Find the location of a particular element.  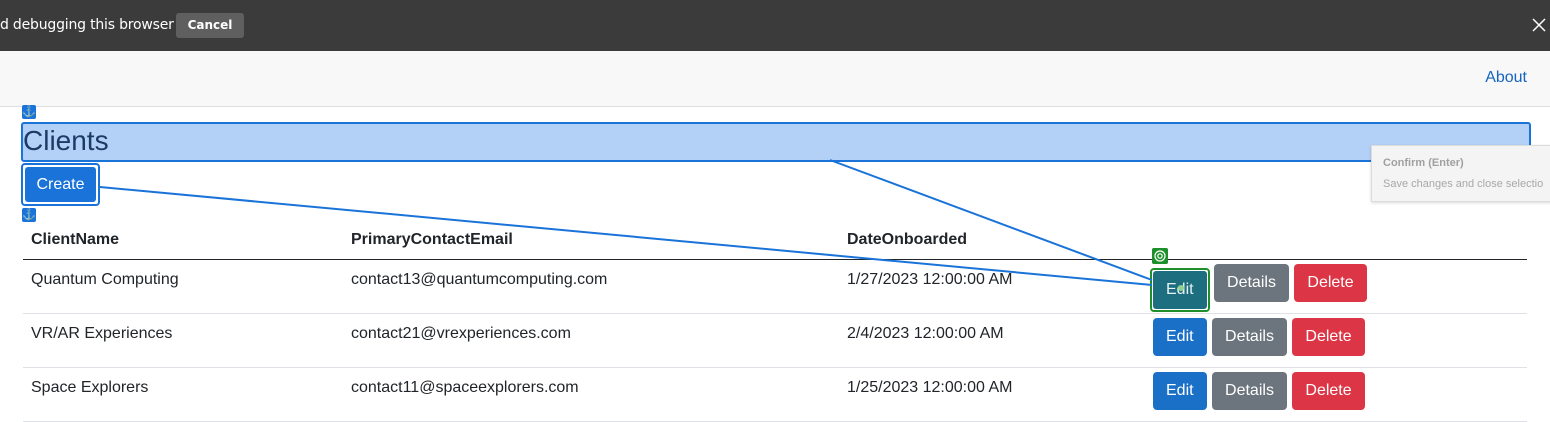

debug-banner: d debugging this browser Cancel is located at coordinates (775, 25).